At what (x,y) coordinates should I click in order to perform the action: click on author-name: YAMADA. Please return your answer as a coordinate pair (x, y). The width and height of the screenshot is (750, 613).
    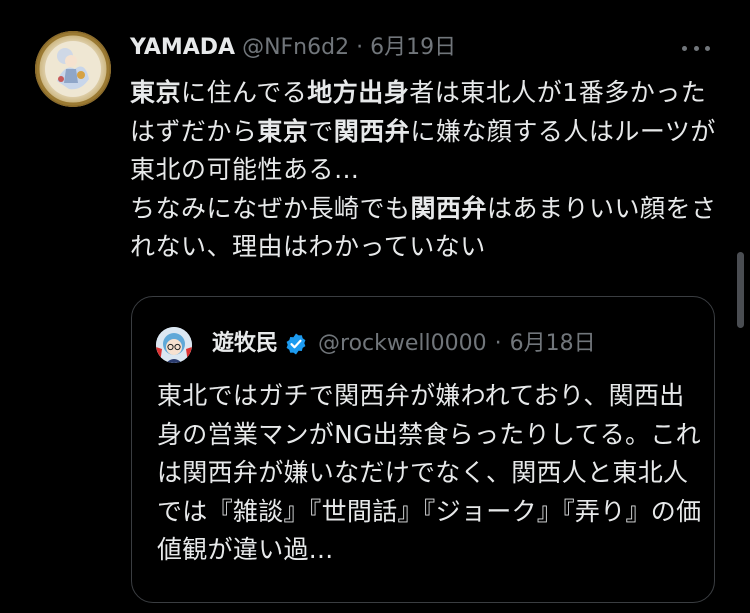
    Looking at the image, I should click on (182, 47).